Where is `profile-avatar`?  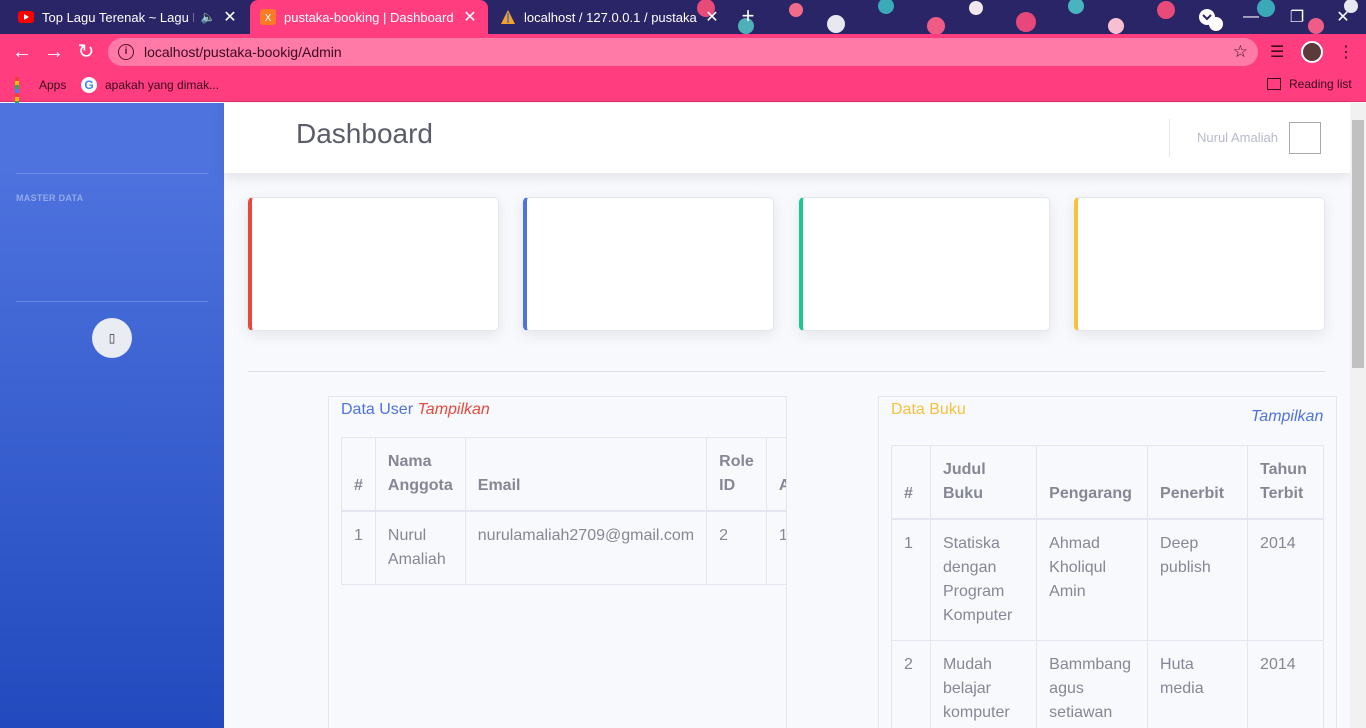 profile-avatar is located at coordinates (1312, 52).